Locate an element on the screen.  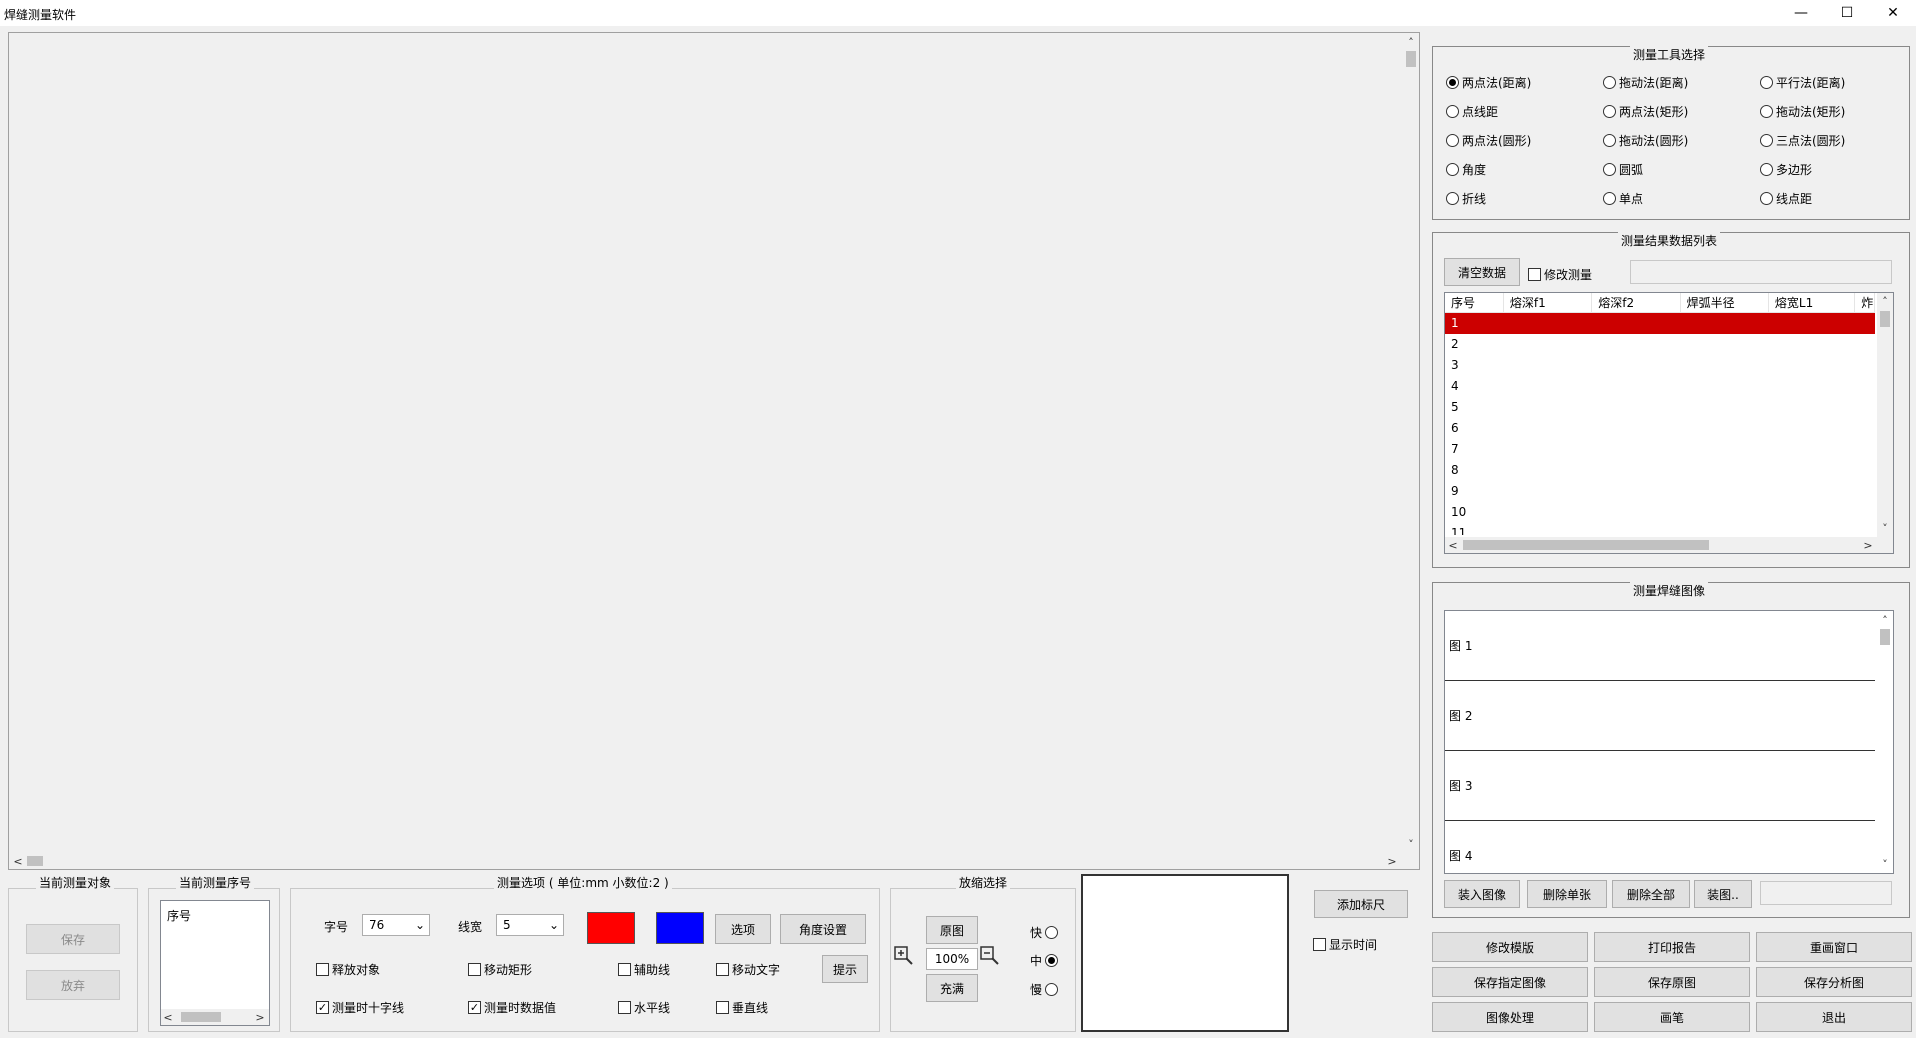
tool-radio-option: 平行法(距离) is located at coordinates (1802, 82).